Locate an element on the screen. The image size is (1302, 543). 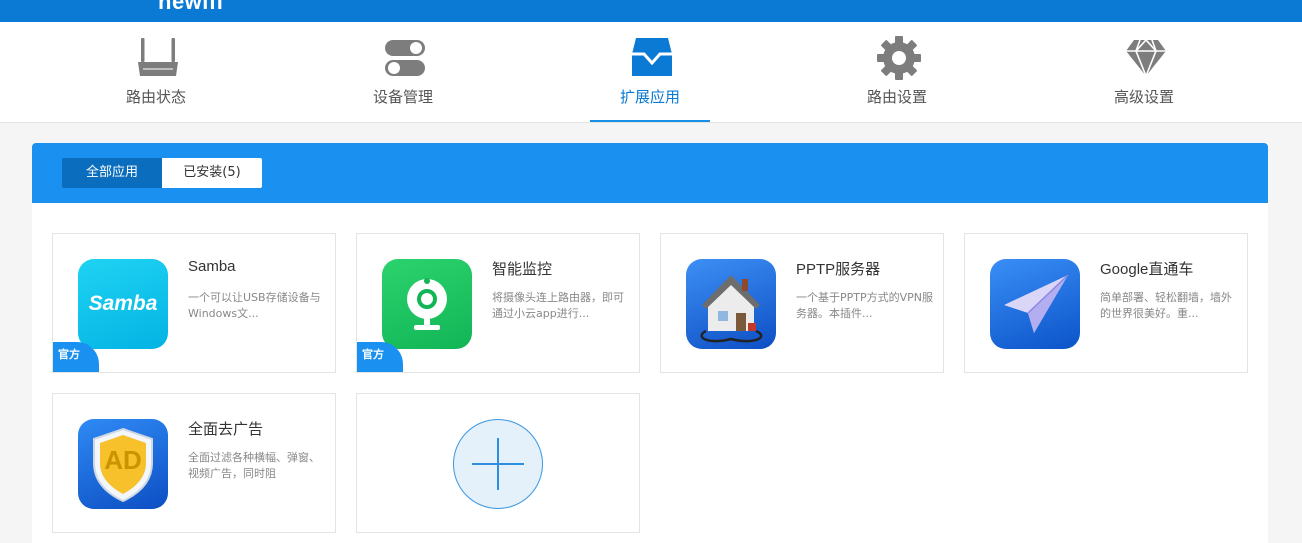
app-name: Samba is located at coordinates (212, 266).